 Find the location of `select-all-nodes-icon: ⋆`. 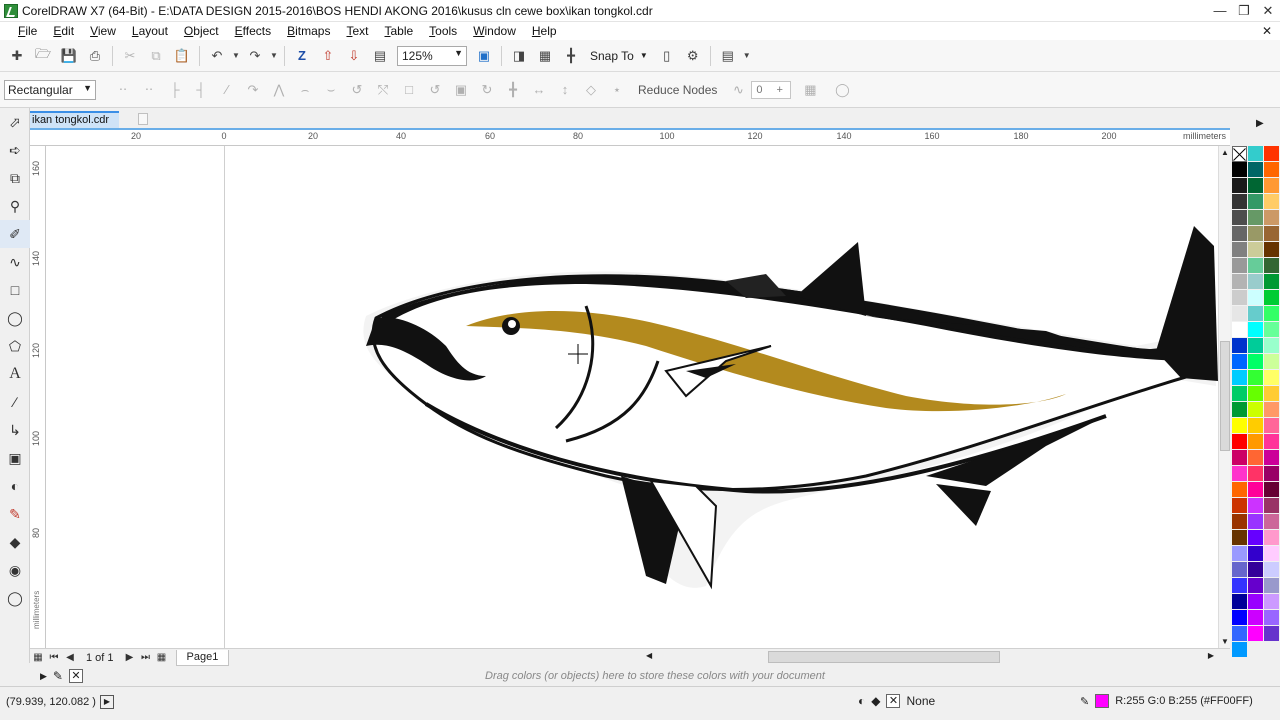

select-all-nodes-icon: ⋆ is located at coordinates (617, 90).